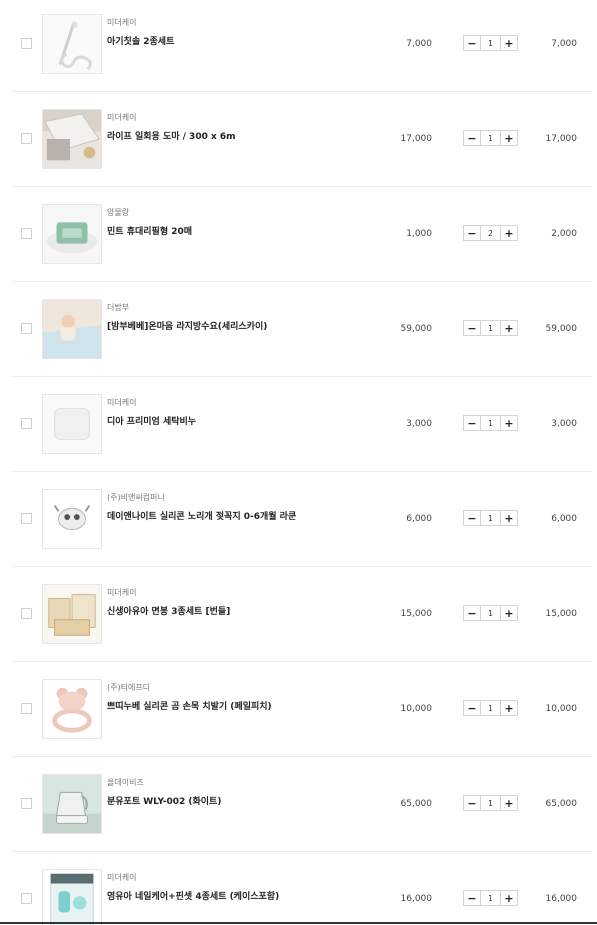 Image resolution: width=597 pixels, height=925 pixels. Describe the element at coordinates (140, 40) in the screenshot. I see `product-name: 아기칫솔 2종세트` at that location.